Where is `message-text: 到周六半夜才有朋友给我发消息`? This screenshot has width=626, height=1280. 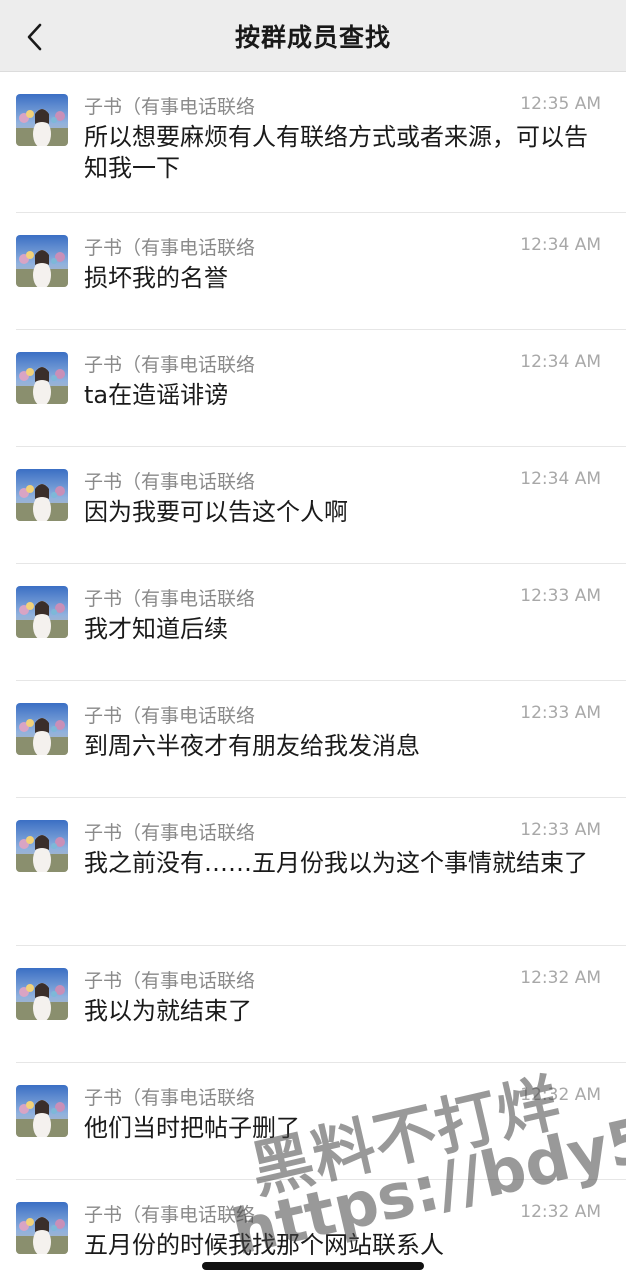
message-text: 到周六半夜才有朋友给我发消息 is located at coordinates (252, 746).